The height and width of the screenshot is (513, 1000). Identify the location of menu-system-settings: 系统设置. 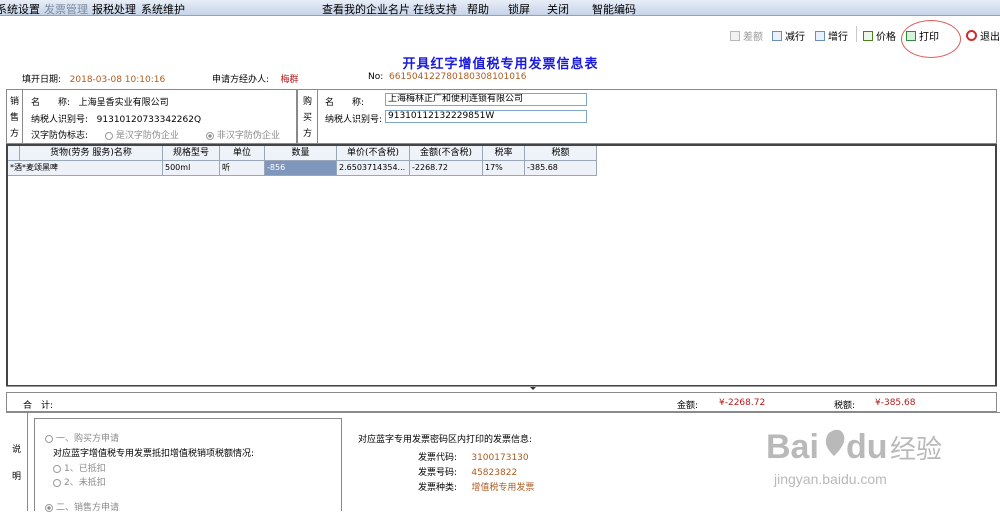
(20, 9).